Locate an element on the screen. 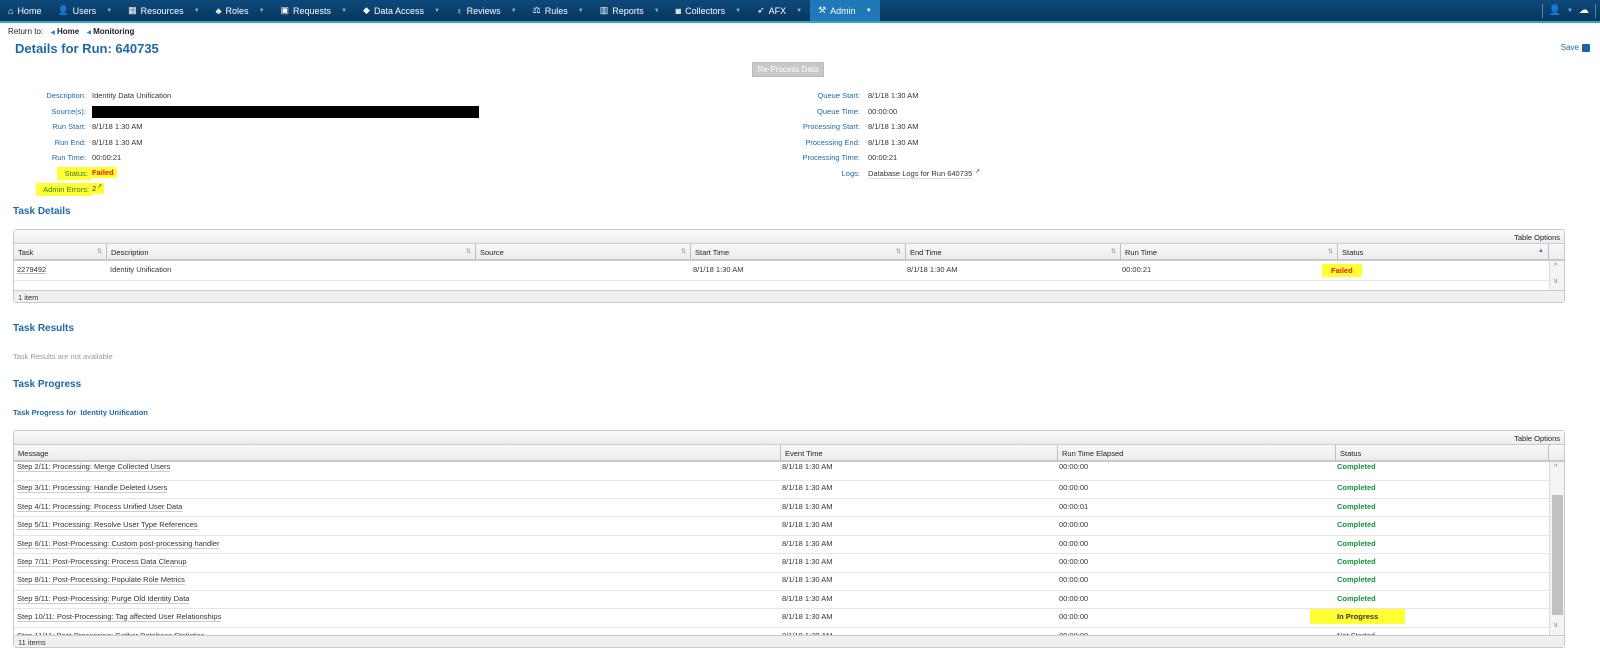  nav-item-admin: ⚒ Admin ▼ is located at coordinates (845, 10).